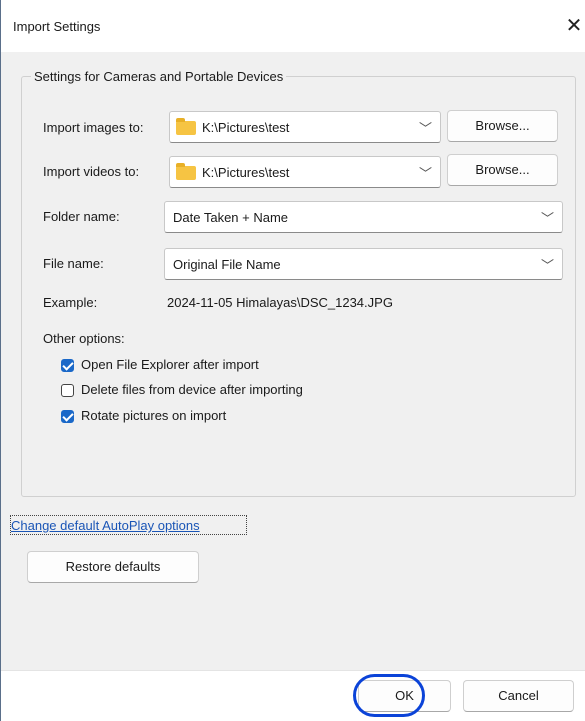  I want to click on import-images-combo: K:\Pictures\test ﹀, so click(305, 127).